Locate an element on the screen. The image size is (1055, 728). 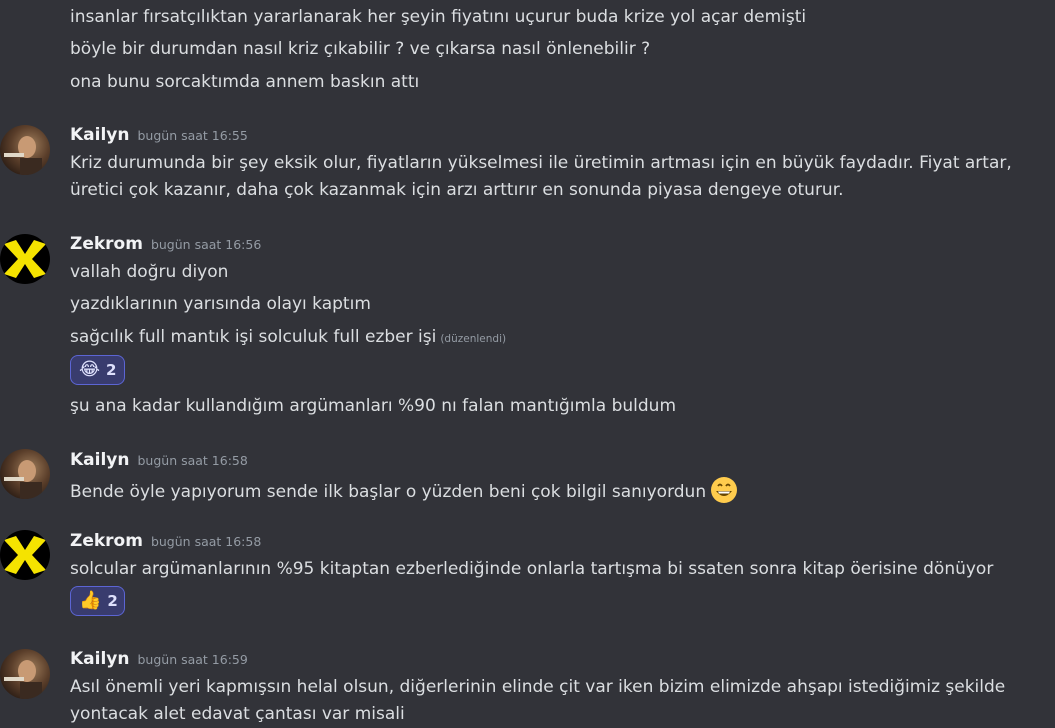
thumbs-up-emoji-icon: 👍 is located at coordinates (90, 600).